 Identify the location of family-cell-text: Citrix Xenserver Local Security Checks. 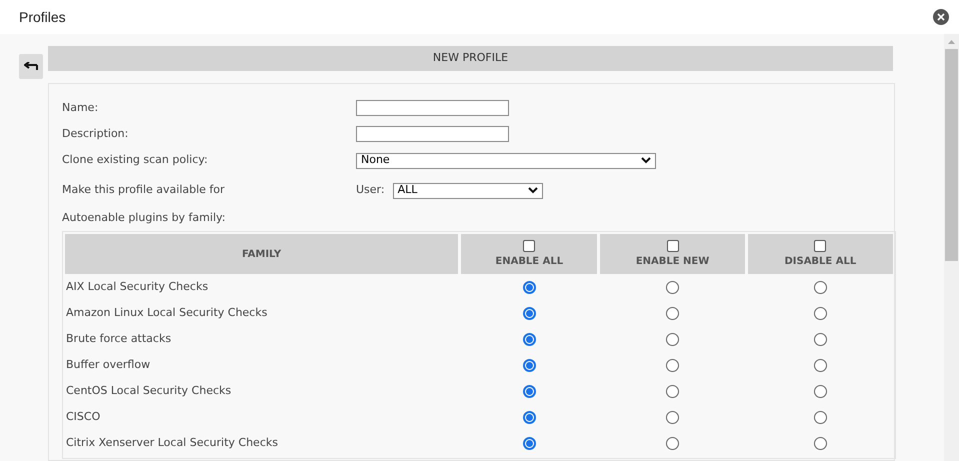
(172, 442).